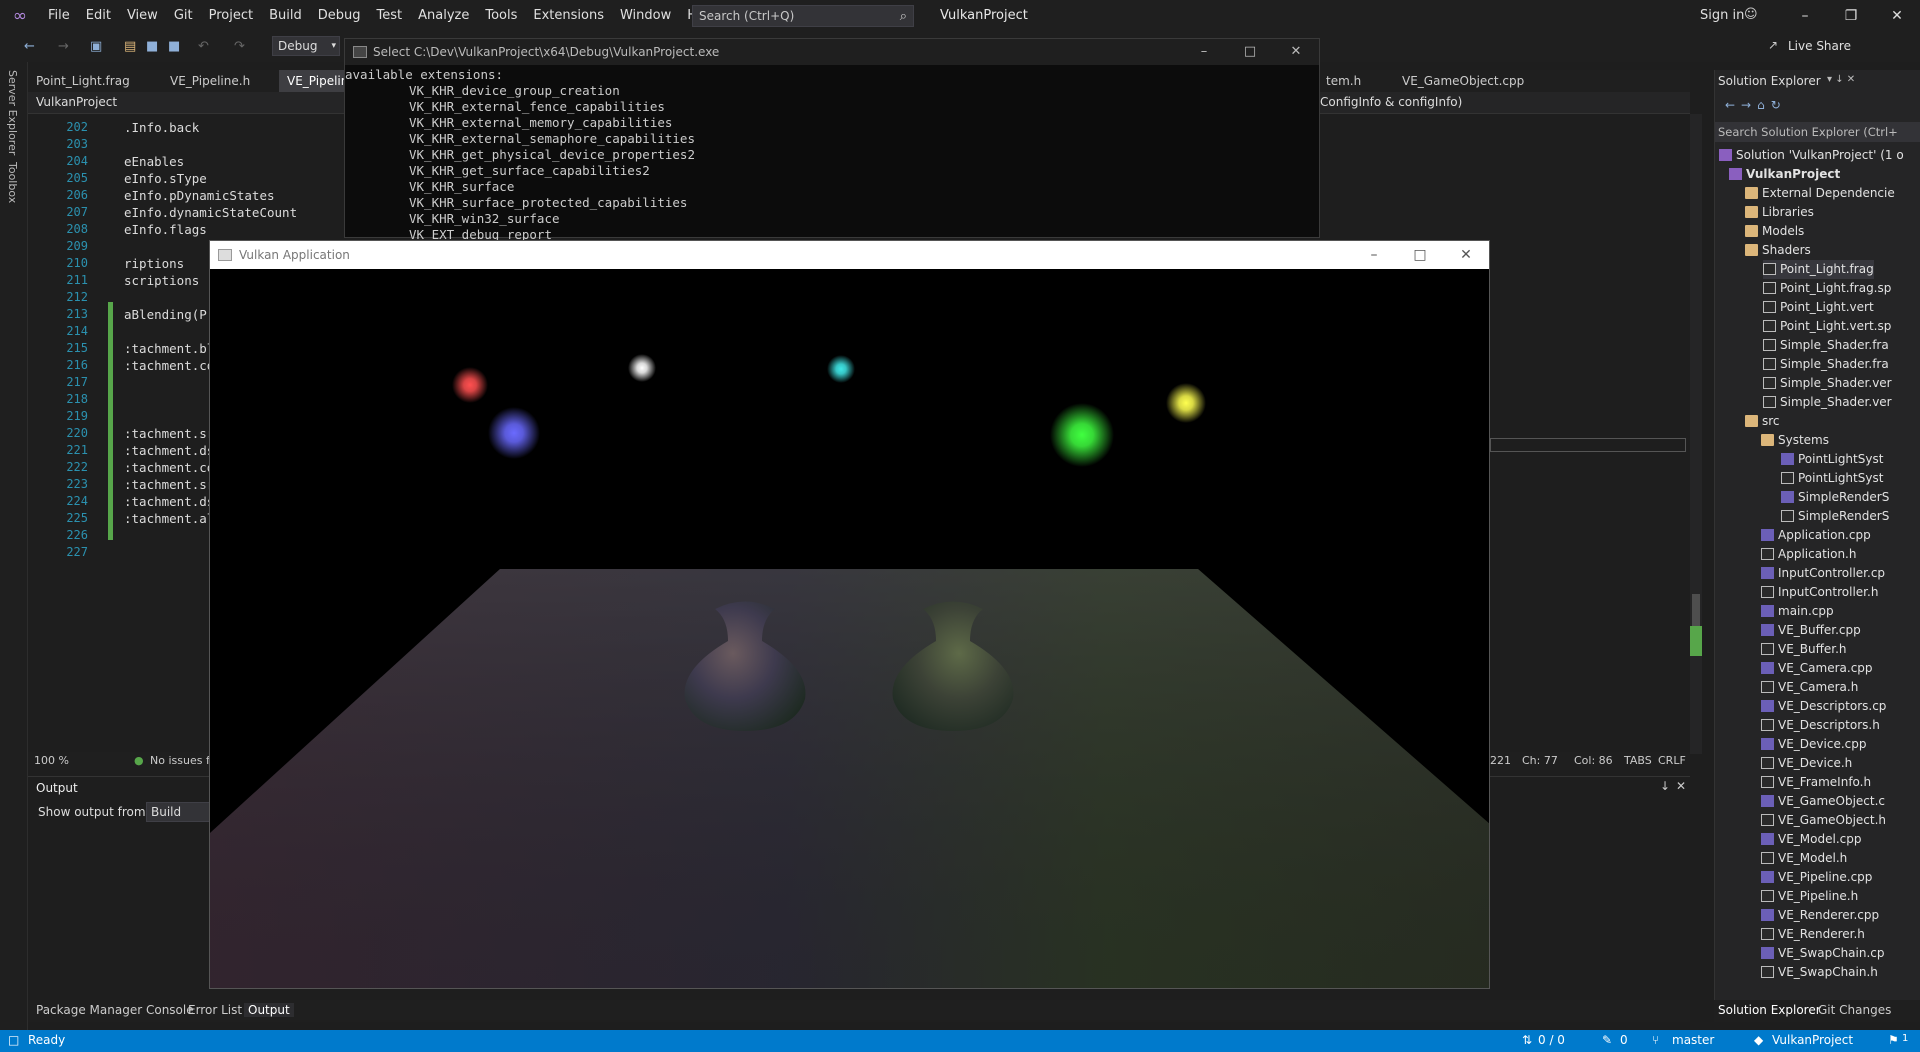 This screenshot has height=1052, width=1920. I want to click on menu-edit: Edit, so click(98, 16).